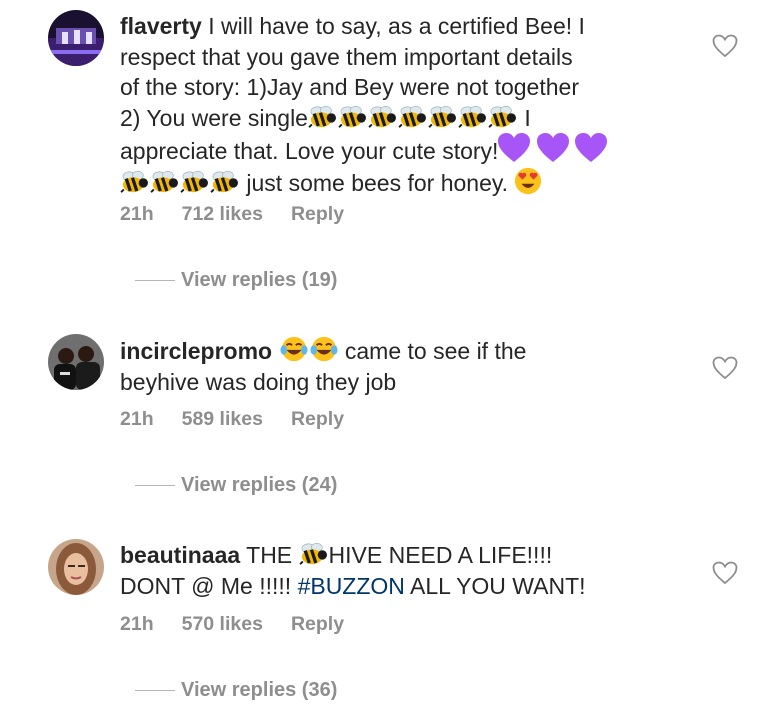  I want to click on username: flaverty, so click(161, 26).